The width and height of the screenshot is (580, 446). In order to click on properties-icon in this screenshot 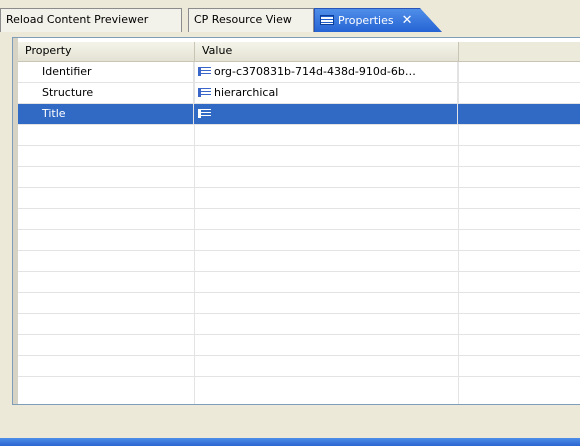, I will do `click(327, 20)`.